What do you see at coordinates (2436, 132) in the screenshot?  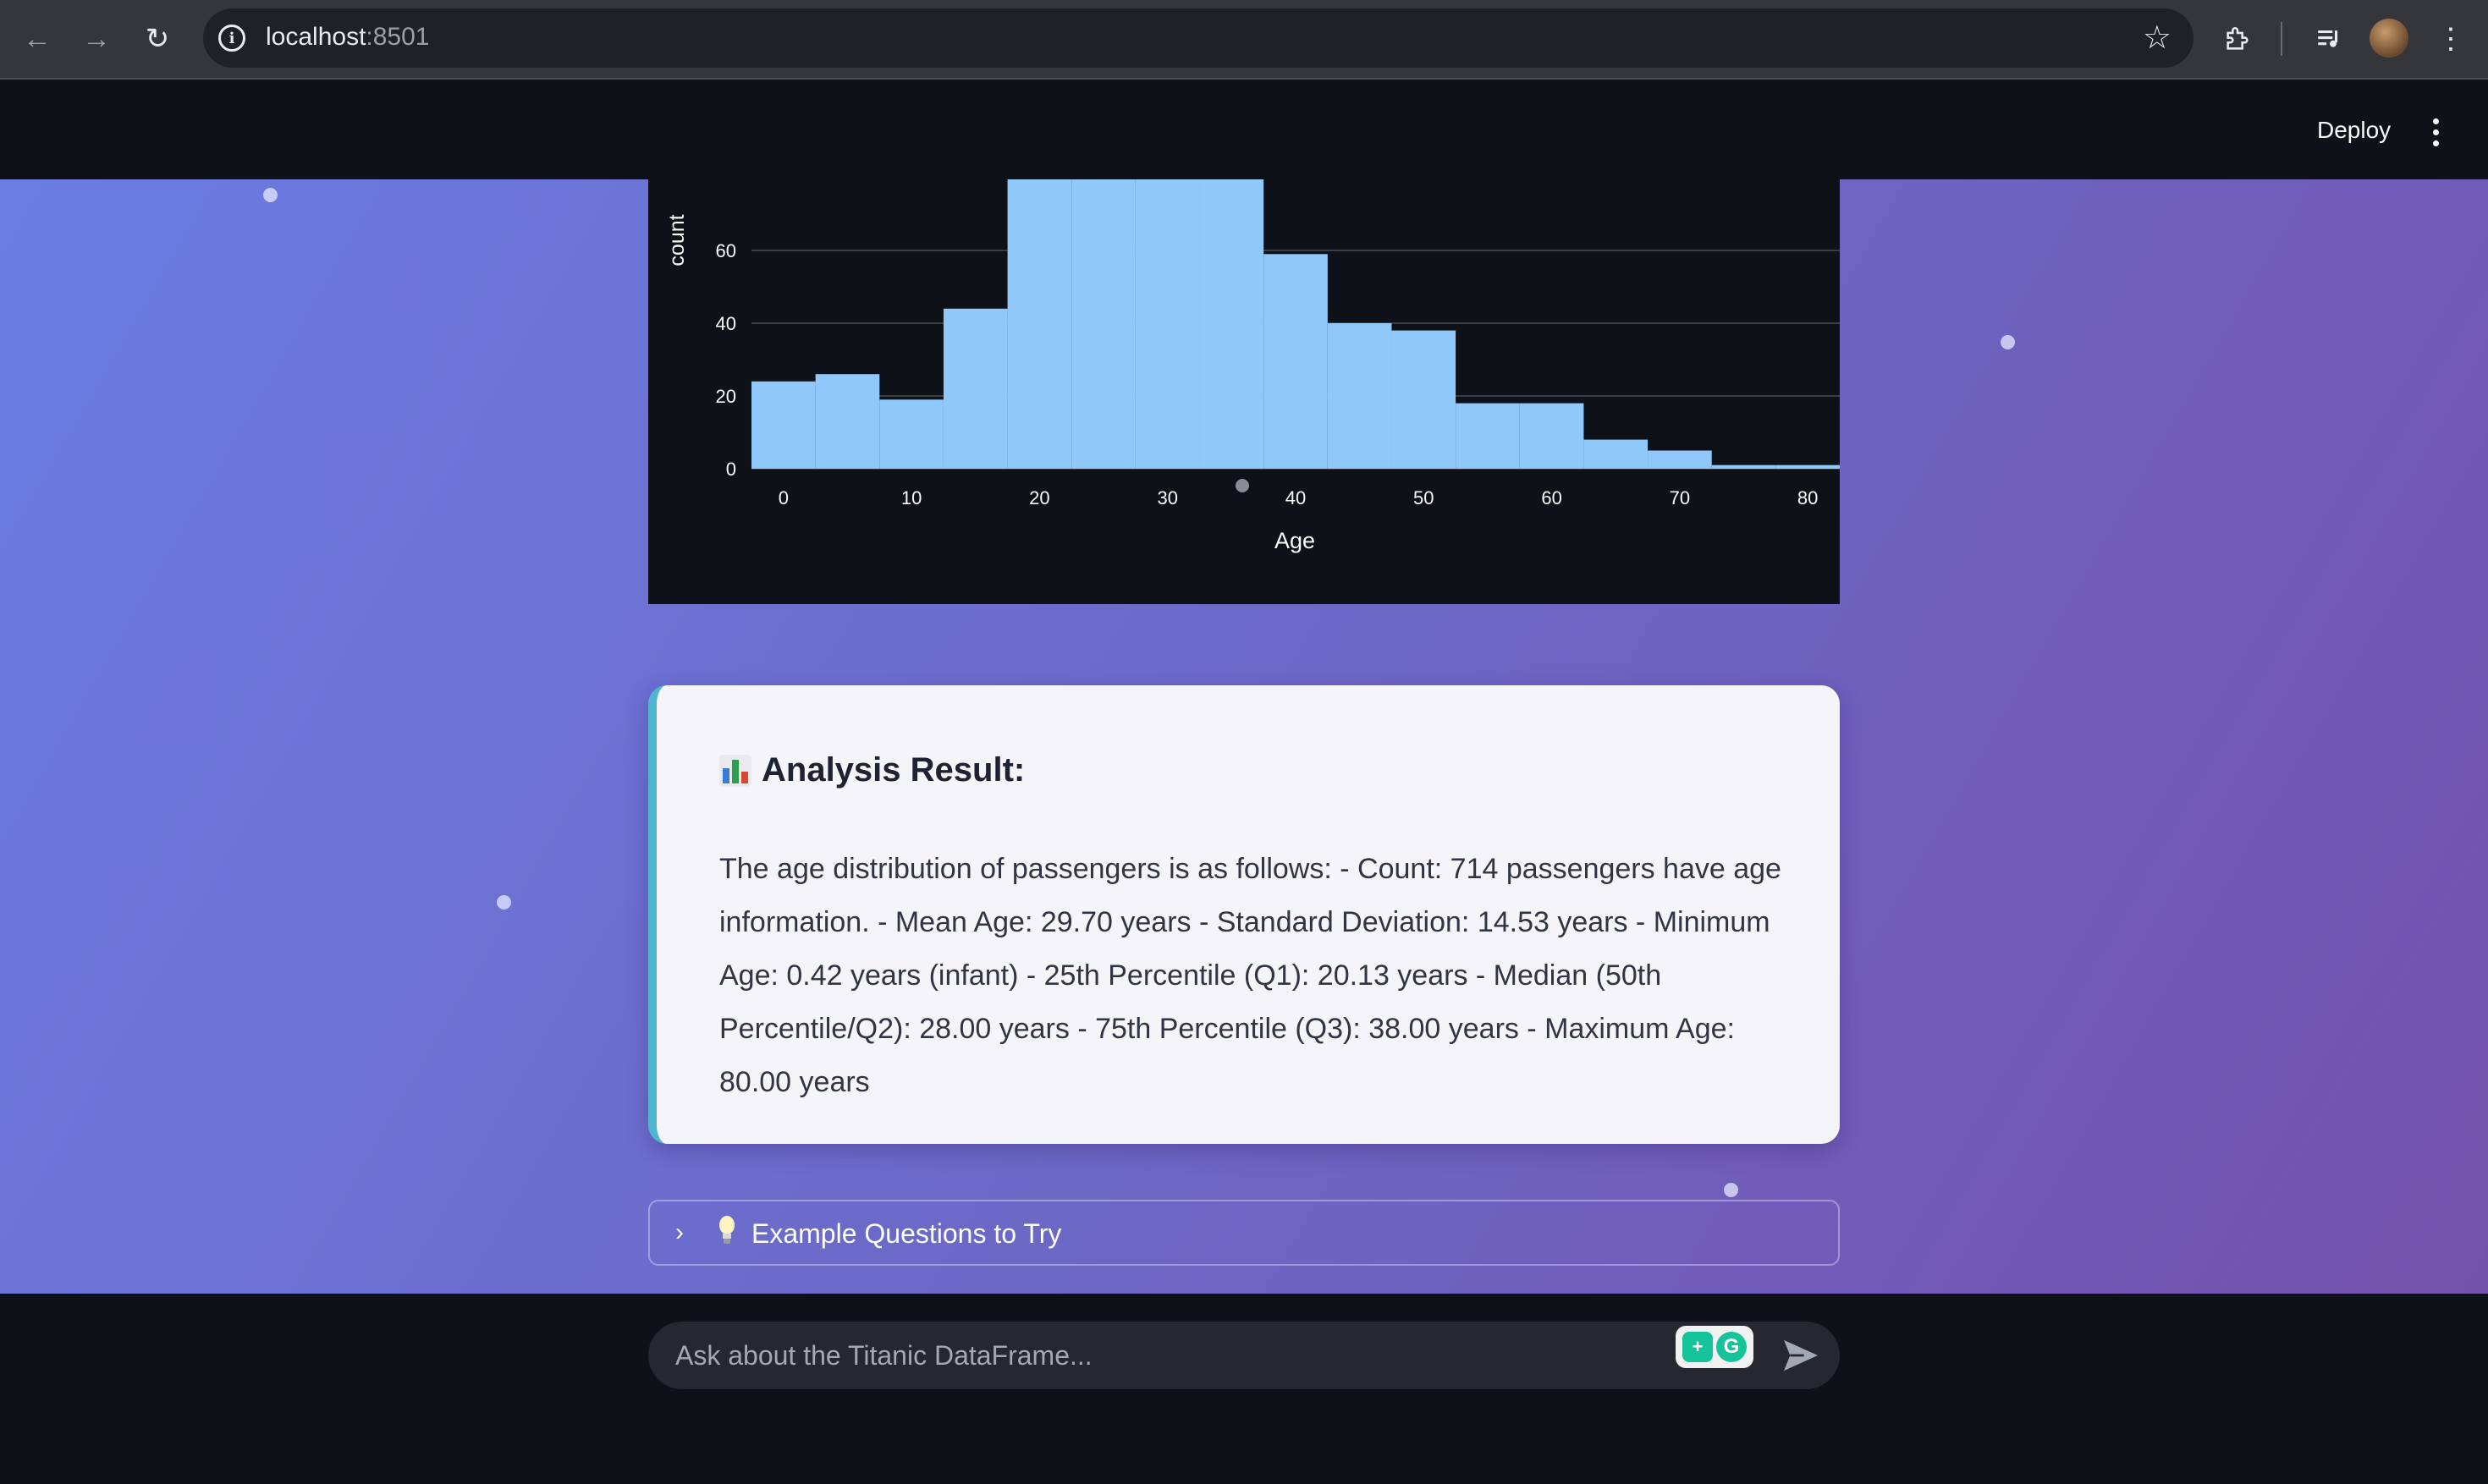 I see `main-menu-icon` at bounding box center [2436, 132].